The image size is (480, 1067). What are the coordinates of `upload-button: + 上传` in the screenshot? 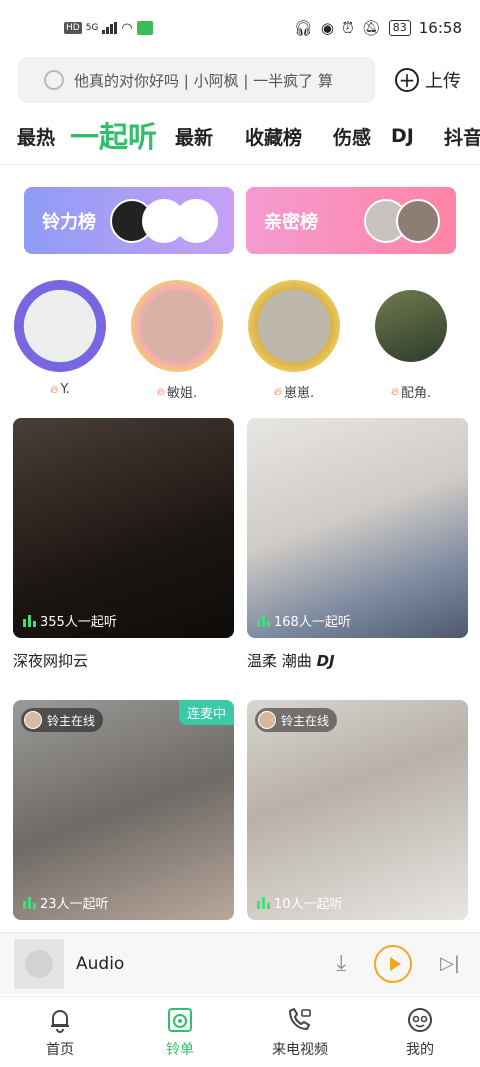 It's located at (428, 80).